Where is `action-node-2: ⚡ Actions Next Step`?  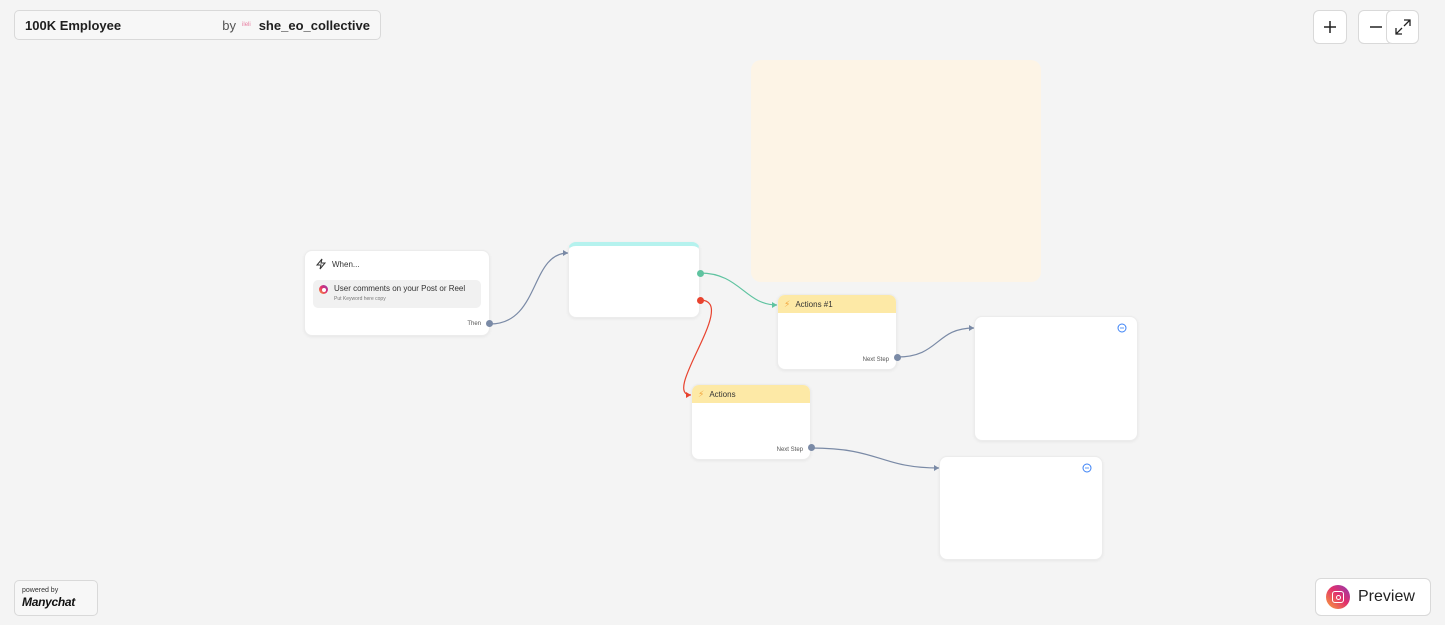 action-node-2: ⚡ Actions Next Step is located at coordinates (751, 422).